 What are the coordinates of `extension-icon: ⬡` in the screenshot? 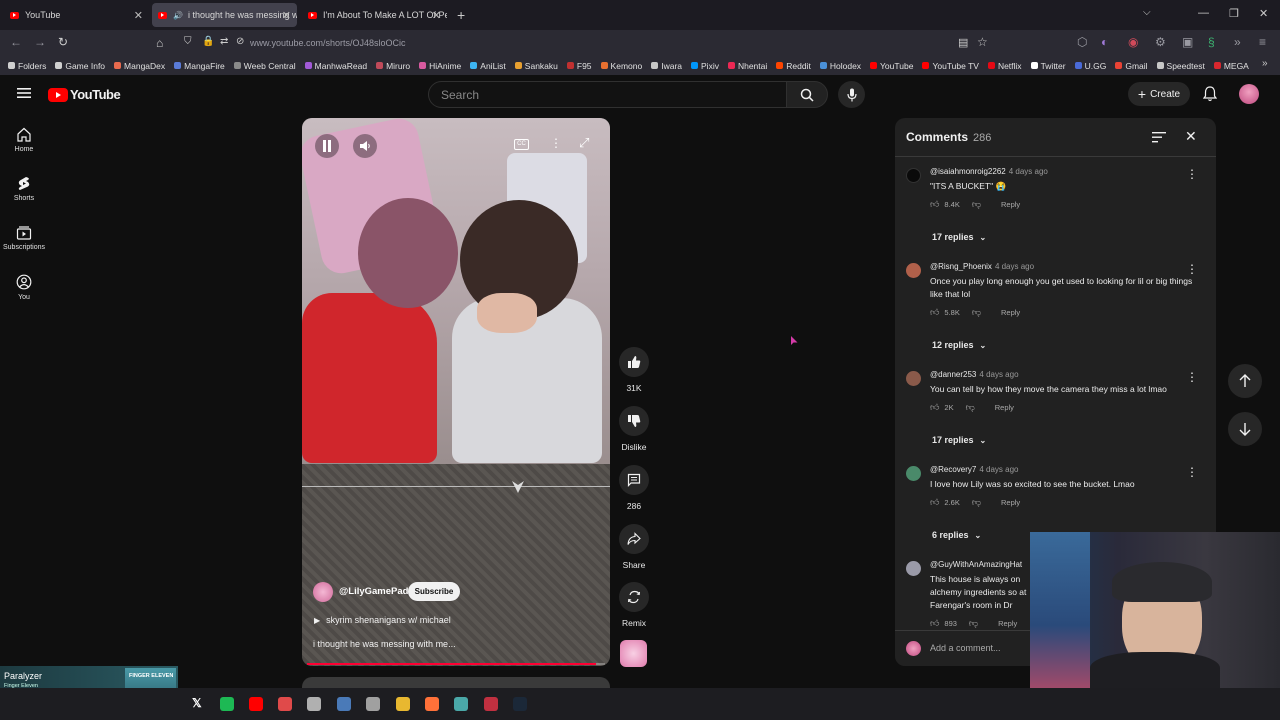 It's located at (1082, 42).